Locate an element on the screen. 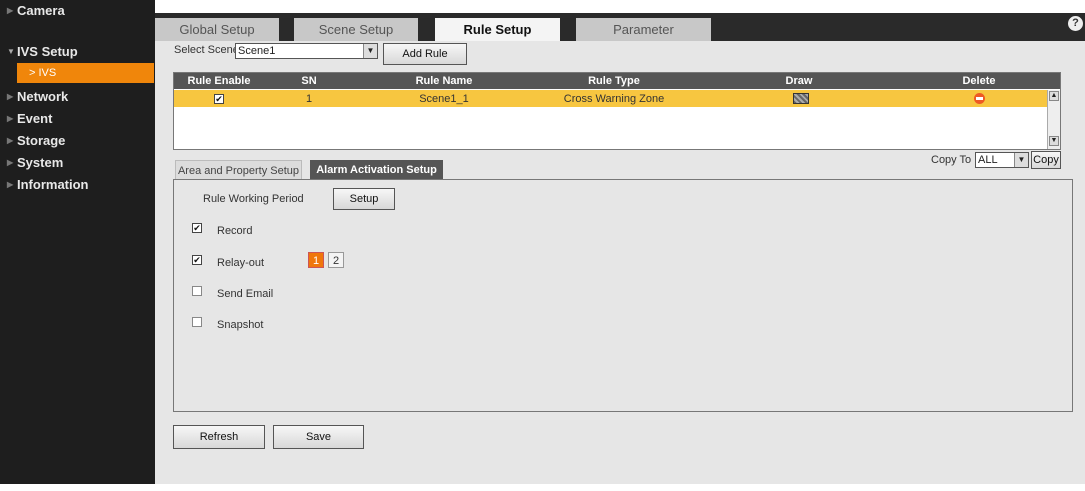 This screenshot has width=1085, height=491. send-email-checkbox is located at coordinates (197, 291).